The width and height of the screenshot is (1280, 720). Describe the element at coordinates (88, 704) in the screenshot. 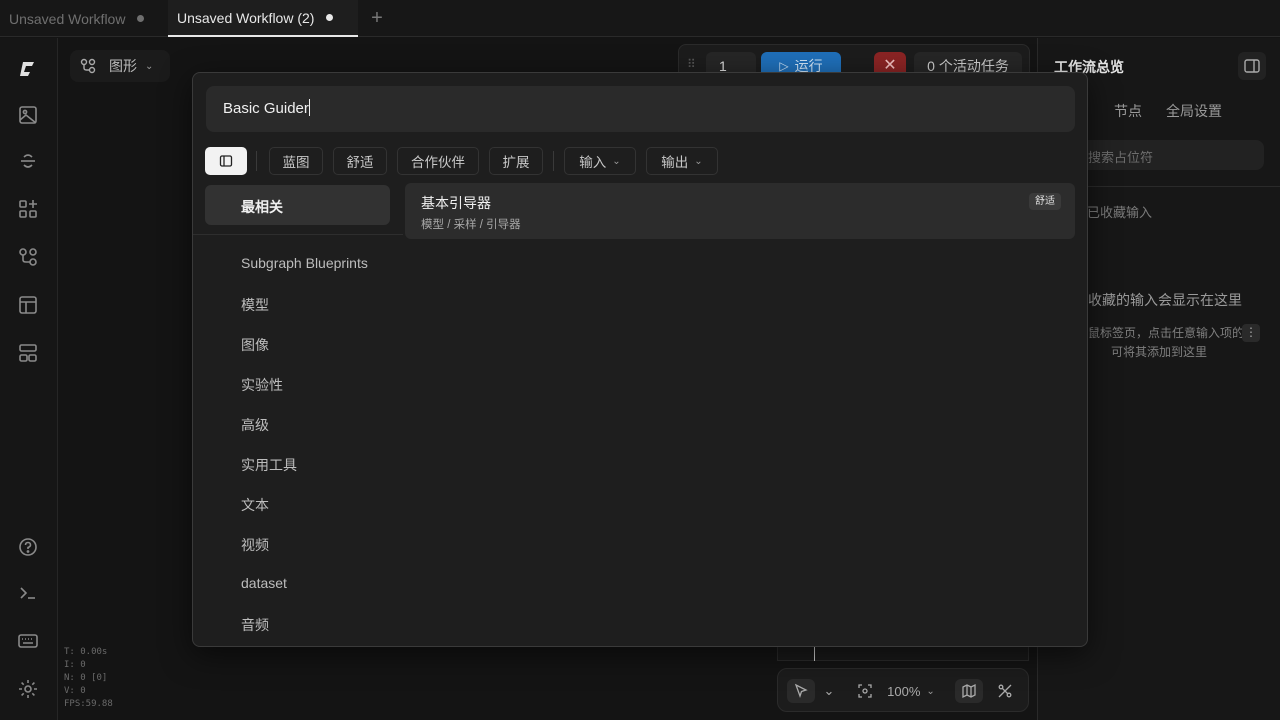

I see `stat-fps: FPS:59.88` at that location.